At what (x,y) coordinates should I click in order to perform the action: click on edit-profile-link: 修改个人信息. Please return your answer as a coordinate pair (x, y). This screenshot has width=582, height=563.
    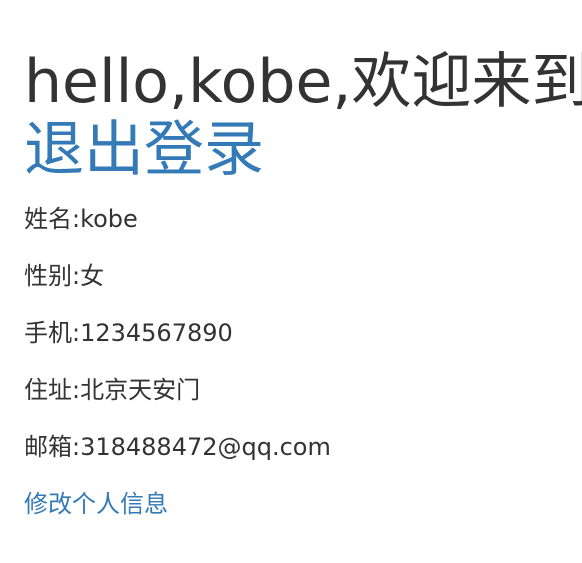
    Looking at the image, I should click on (96, 504).